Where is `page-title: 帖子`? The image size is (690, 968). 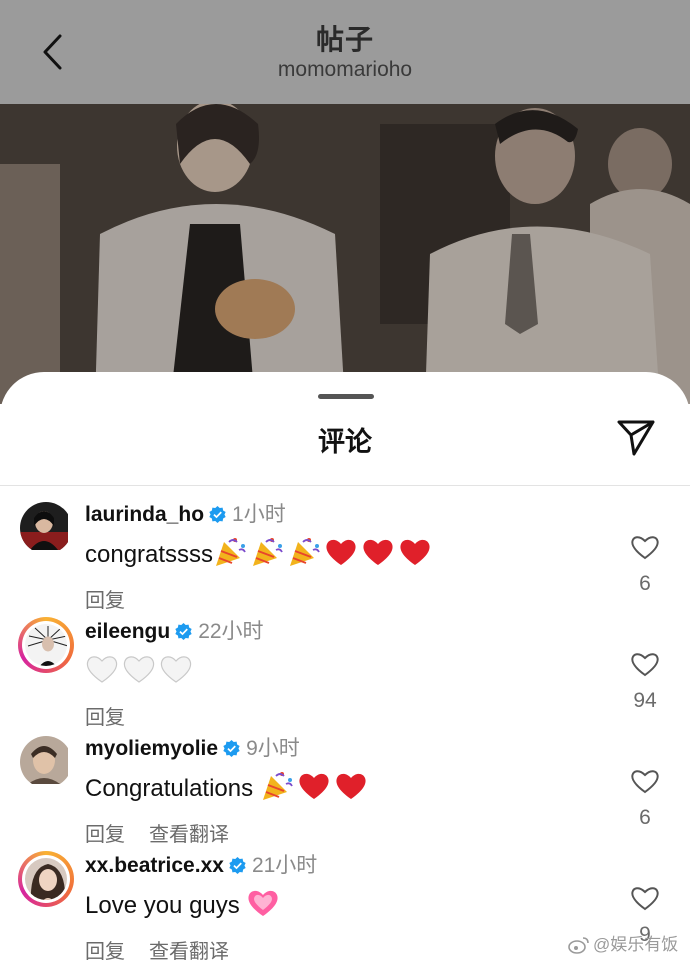 page-title: 帖子 is located at coordinates (344, 39).